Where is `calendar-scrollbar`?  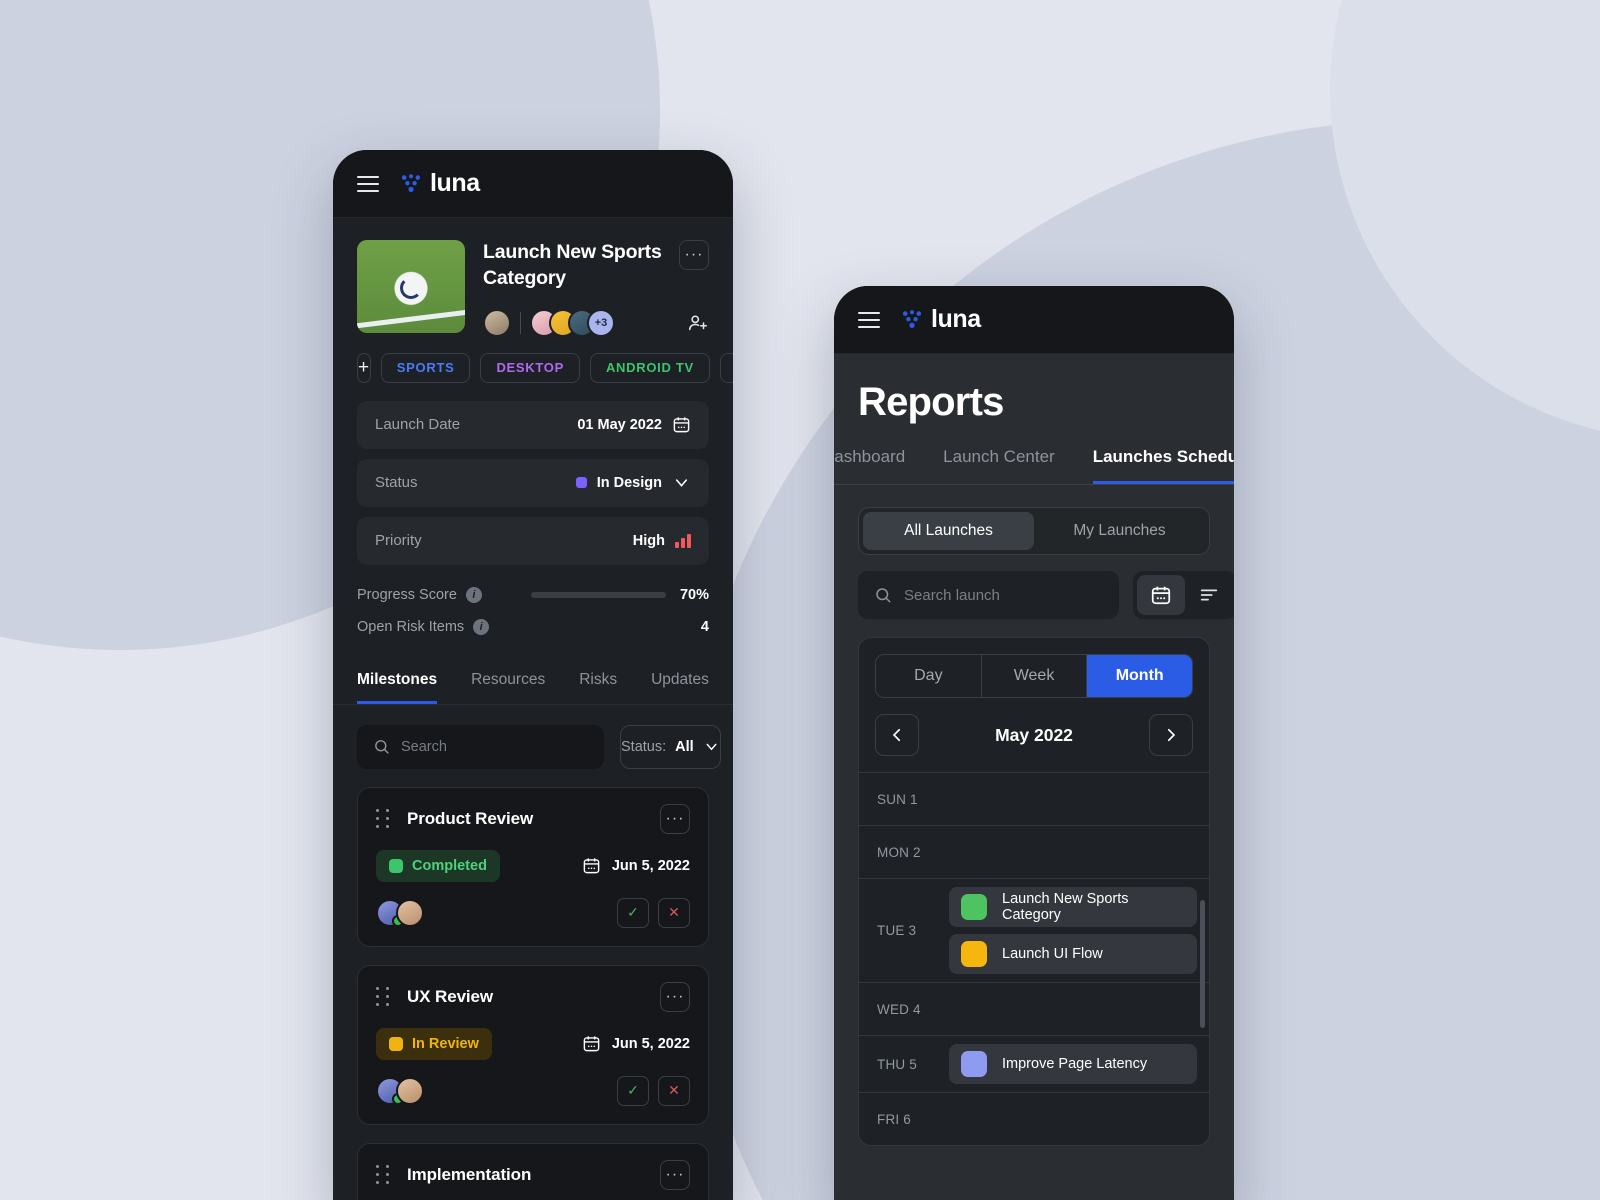 calendar-scrollbar is located at coordinates (1202, 964).